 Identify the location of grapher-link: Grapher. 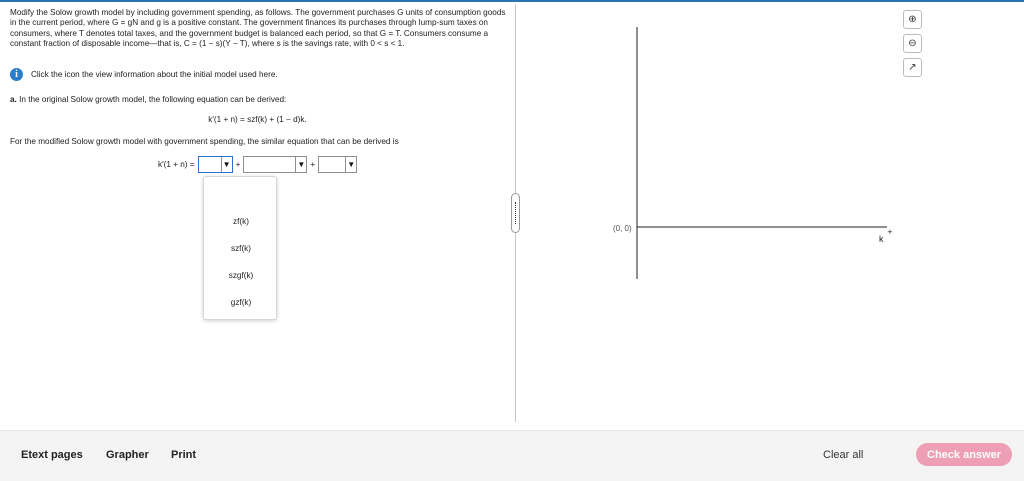
(127, 455).